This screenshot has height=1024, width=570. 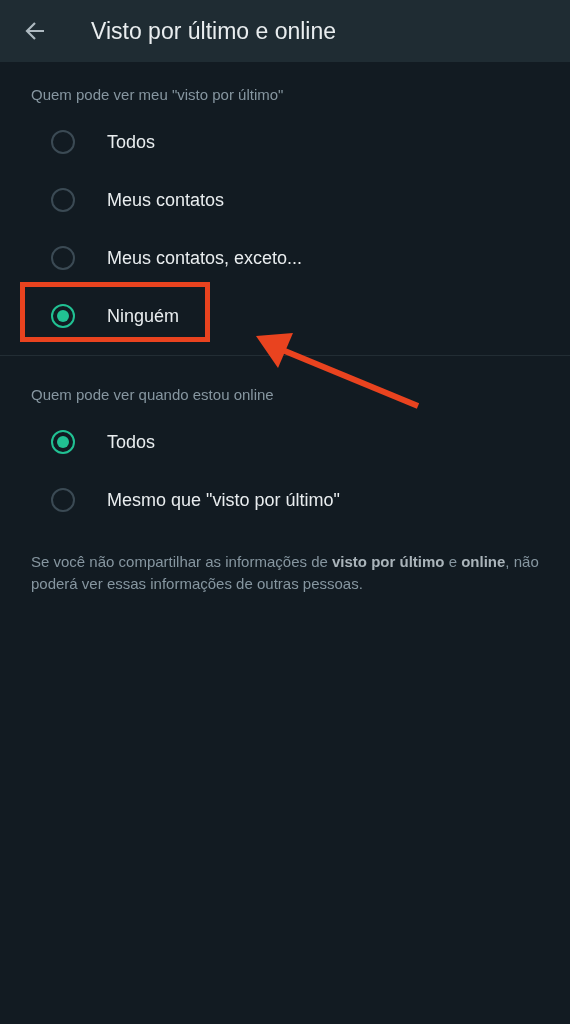 What do you see at coordinates (285, 316) in the screenshot?
I see `radio-option: Ninguém` at bounding box center [285, 316].